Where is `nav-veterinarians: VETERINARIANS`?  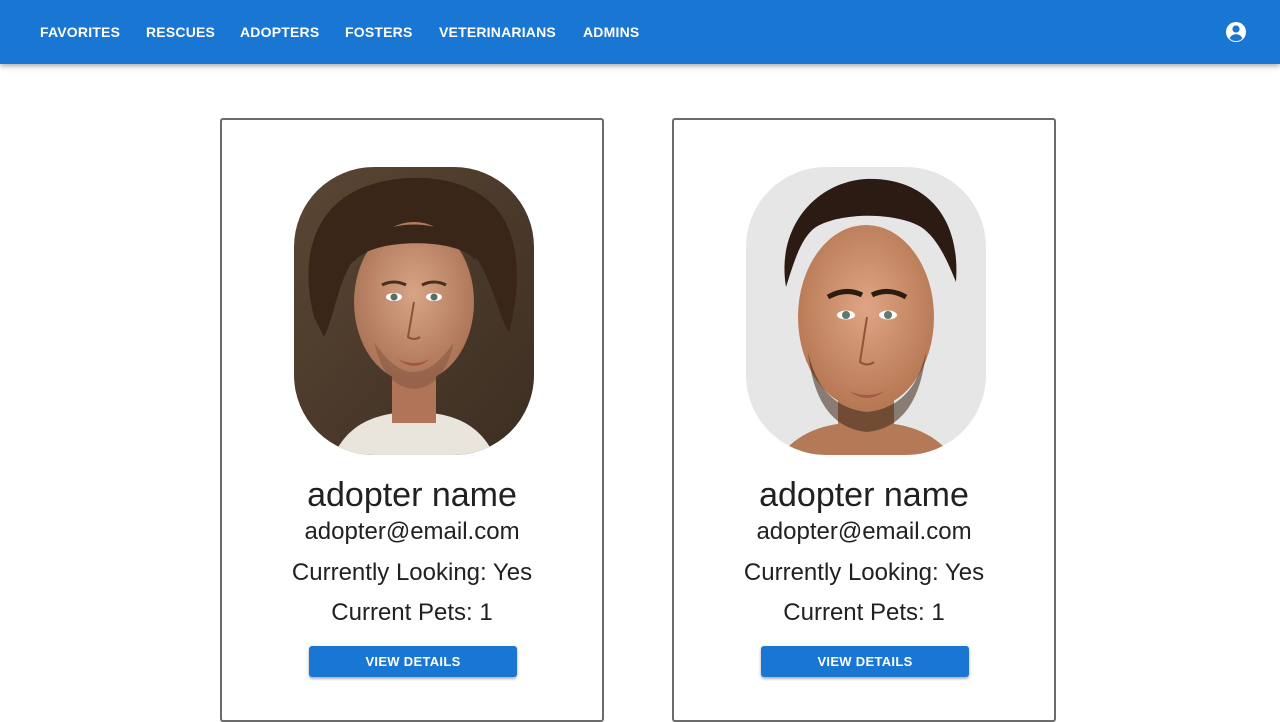
nav-veterinarians: VETERINARIANS is located at coordinates (497, 32).